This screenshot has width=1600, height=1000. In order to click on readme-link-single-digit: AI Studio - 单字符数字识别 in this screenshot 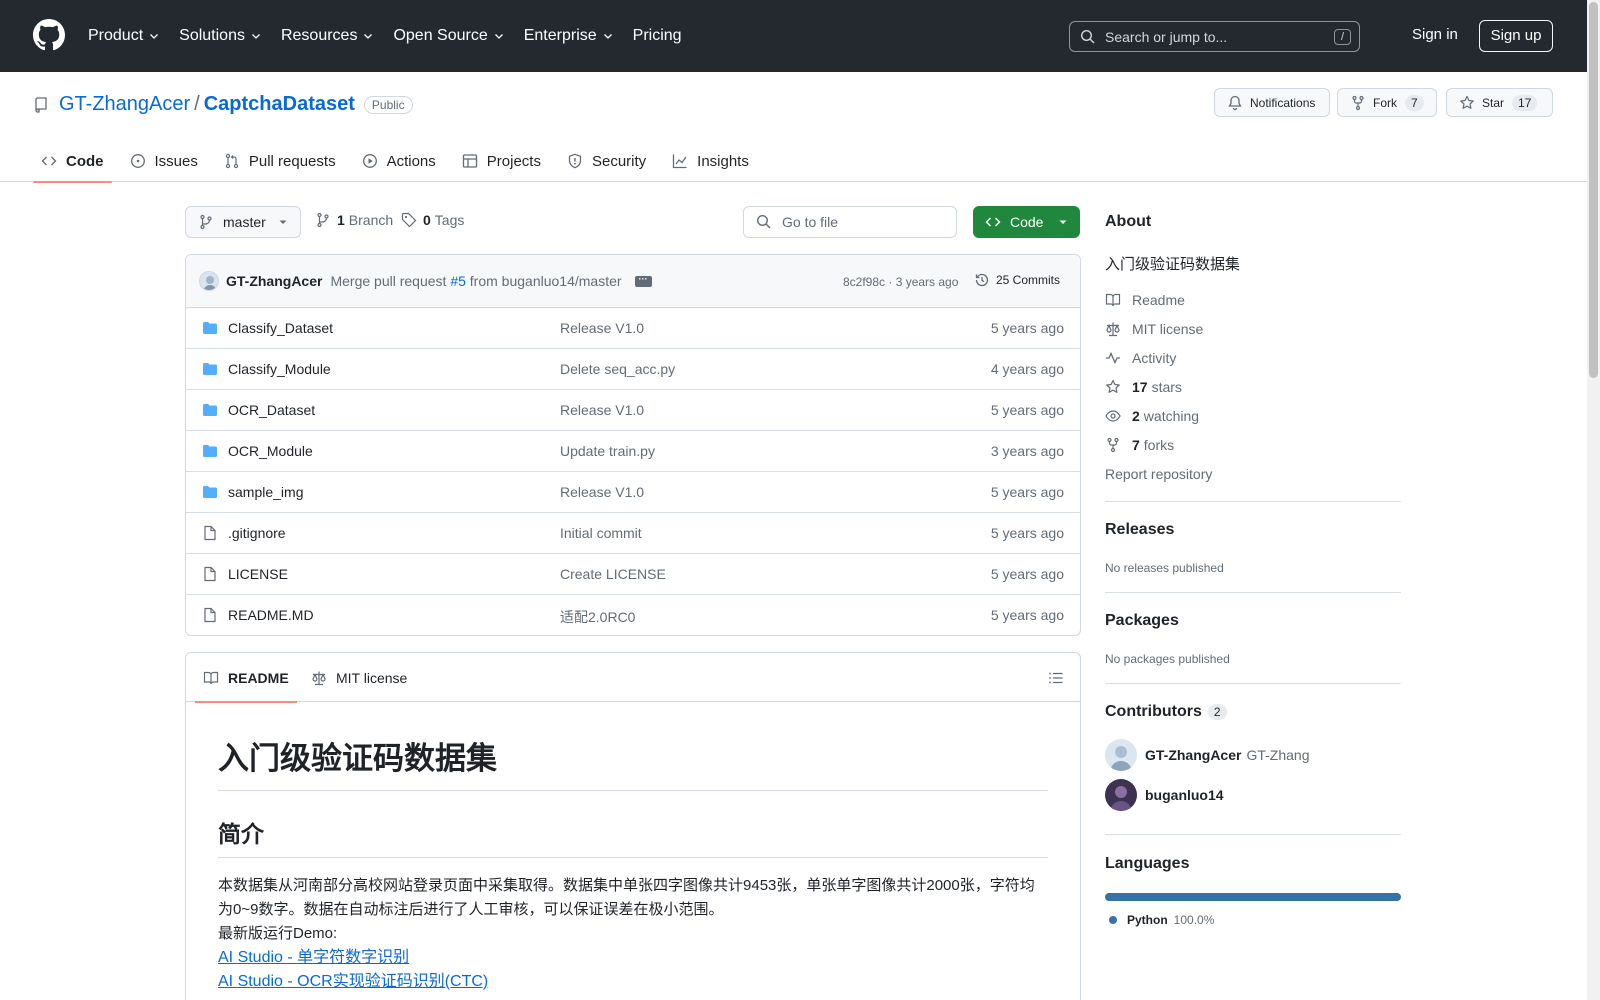, I will do `click(633, 958)`.